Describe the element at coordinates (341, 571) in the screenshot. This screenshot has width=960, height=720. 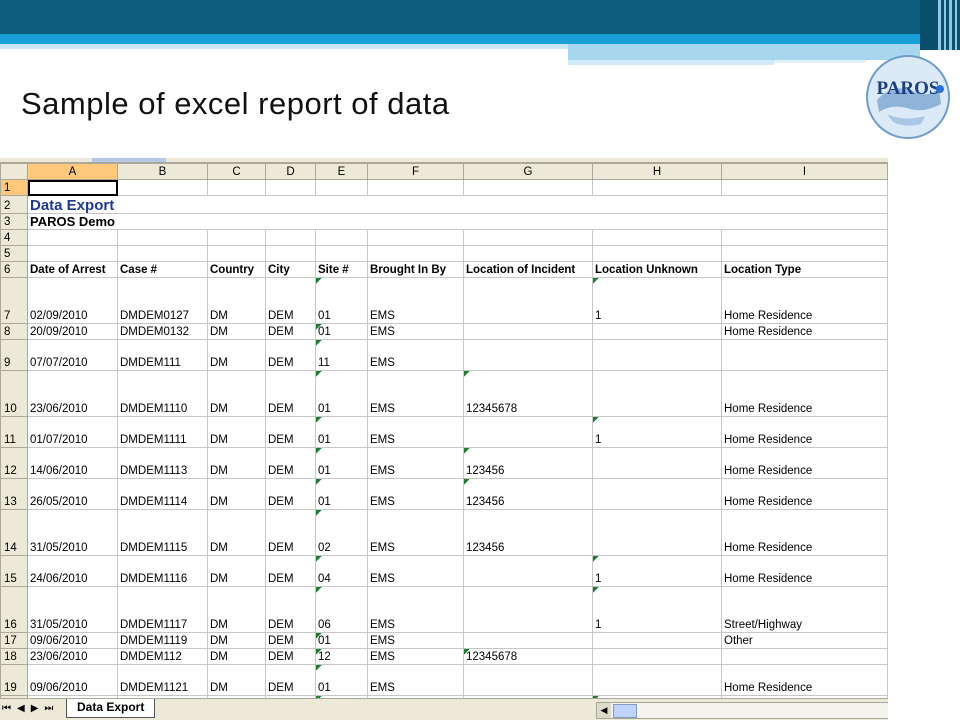
I see `cell: 04` at that location.